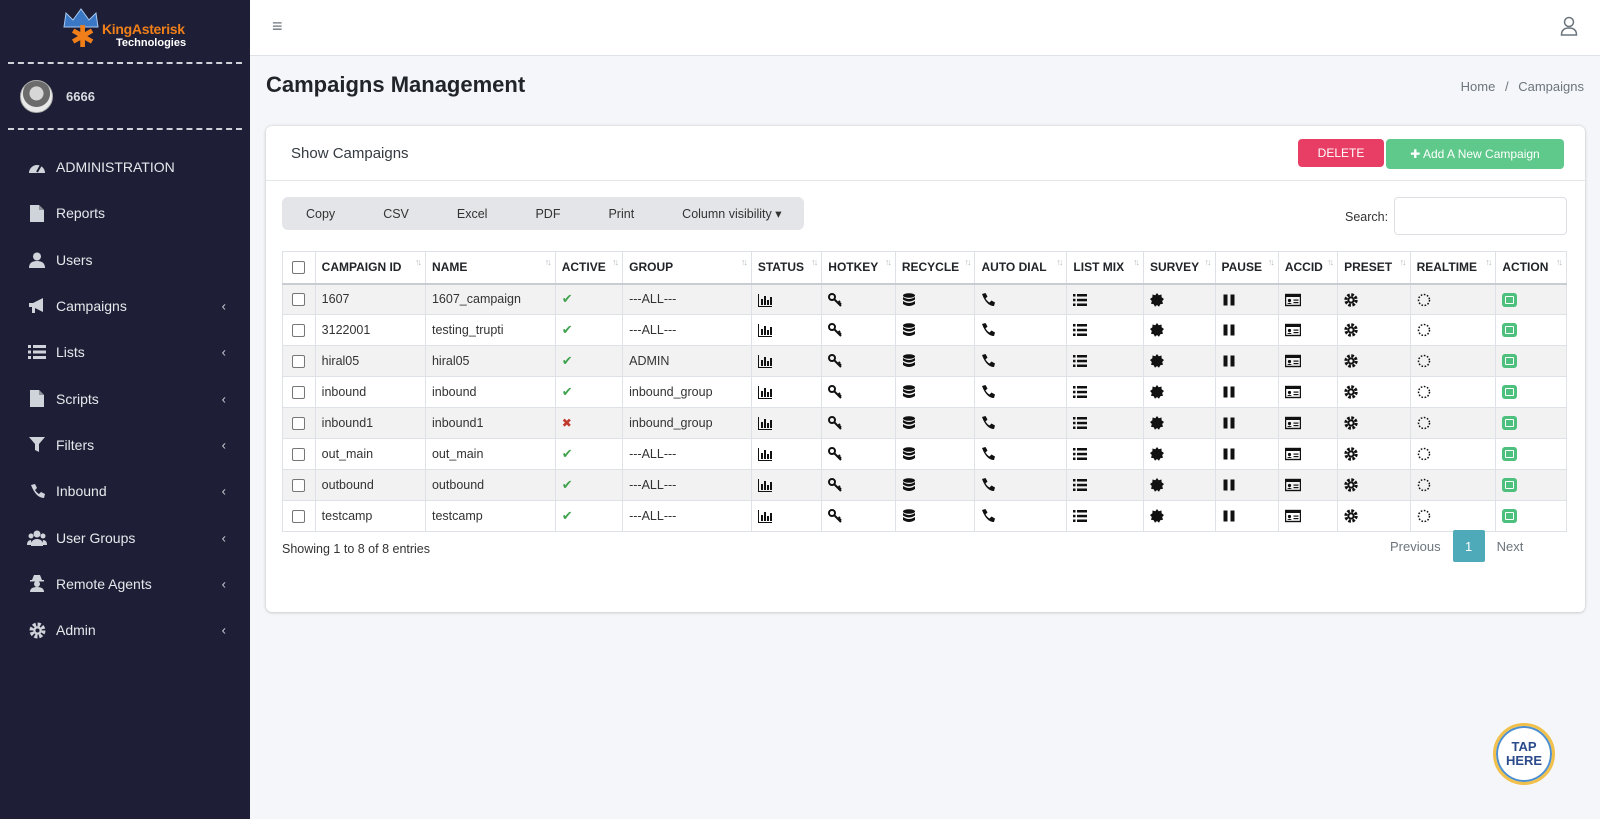 The image size is (1600, 819). What do you see at coordinates (1468, 546) in the screenshot?
I see `page-1-button: 1` at bounding box center [1468, 546].